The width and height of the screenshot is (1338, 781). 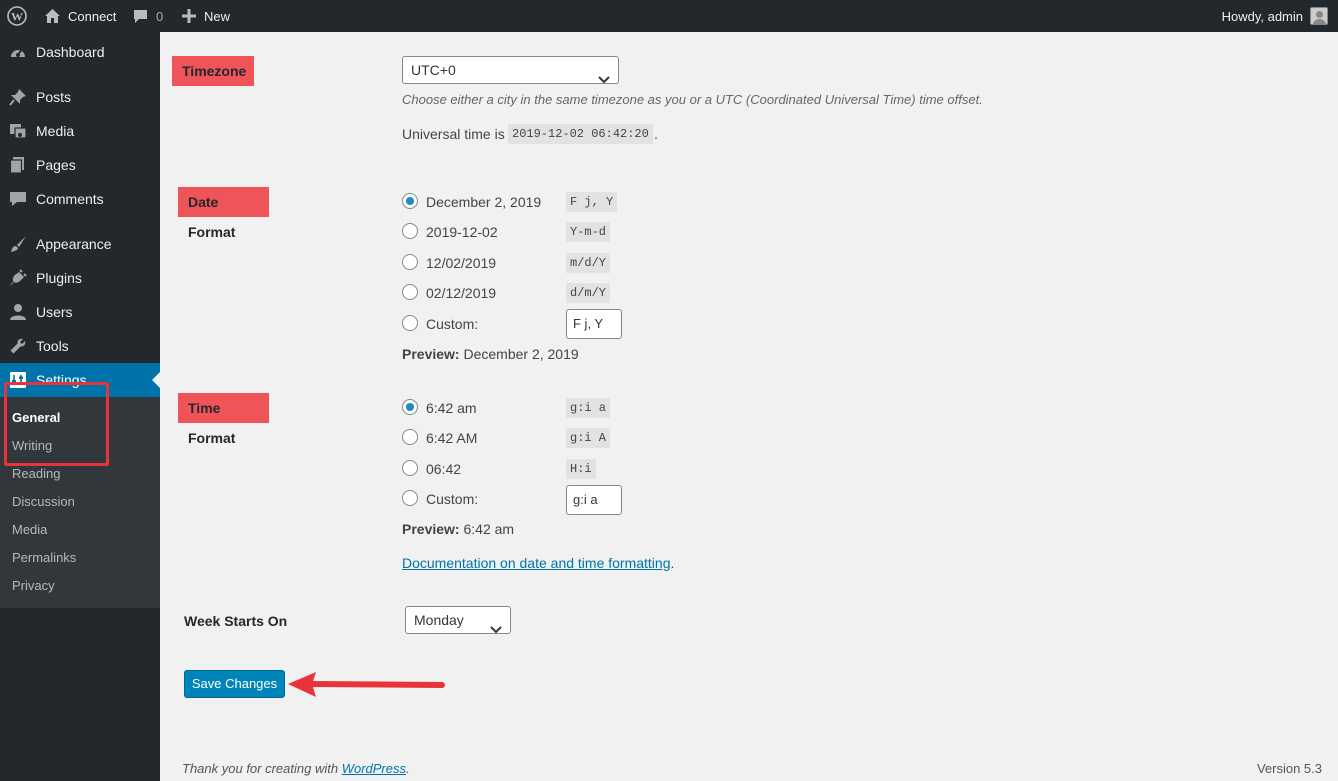 What do you see at coordinates (234, 684) in the screenshot?
I see `save-changes-button: Save Changes` at bounding box center [234, 684].